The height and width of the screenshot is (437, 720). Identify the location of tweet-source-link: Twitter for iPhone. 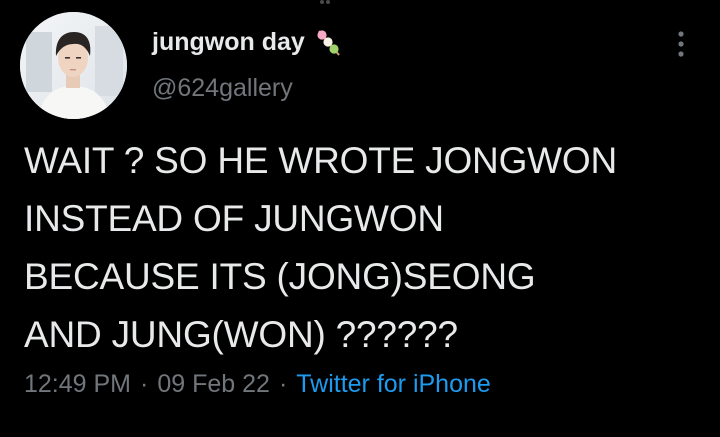
(393, 384).